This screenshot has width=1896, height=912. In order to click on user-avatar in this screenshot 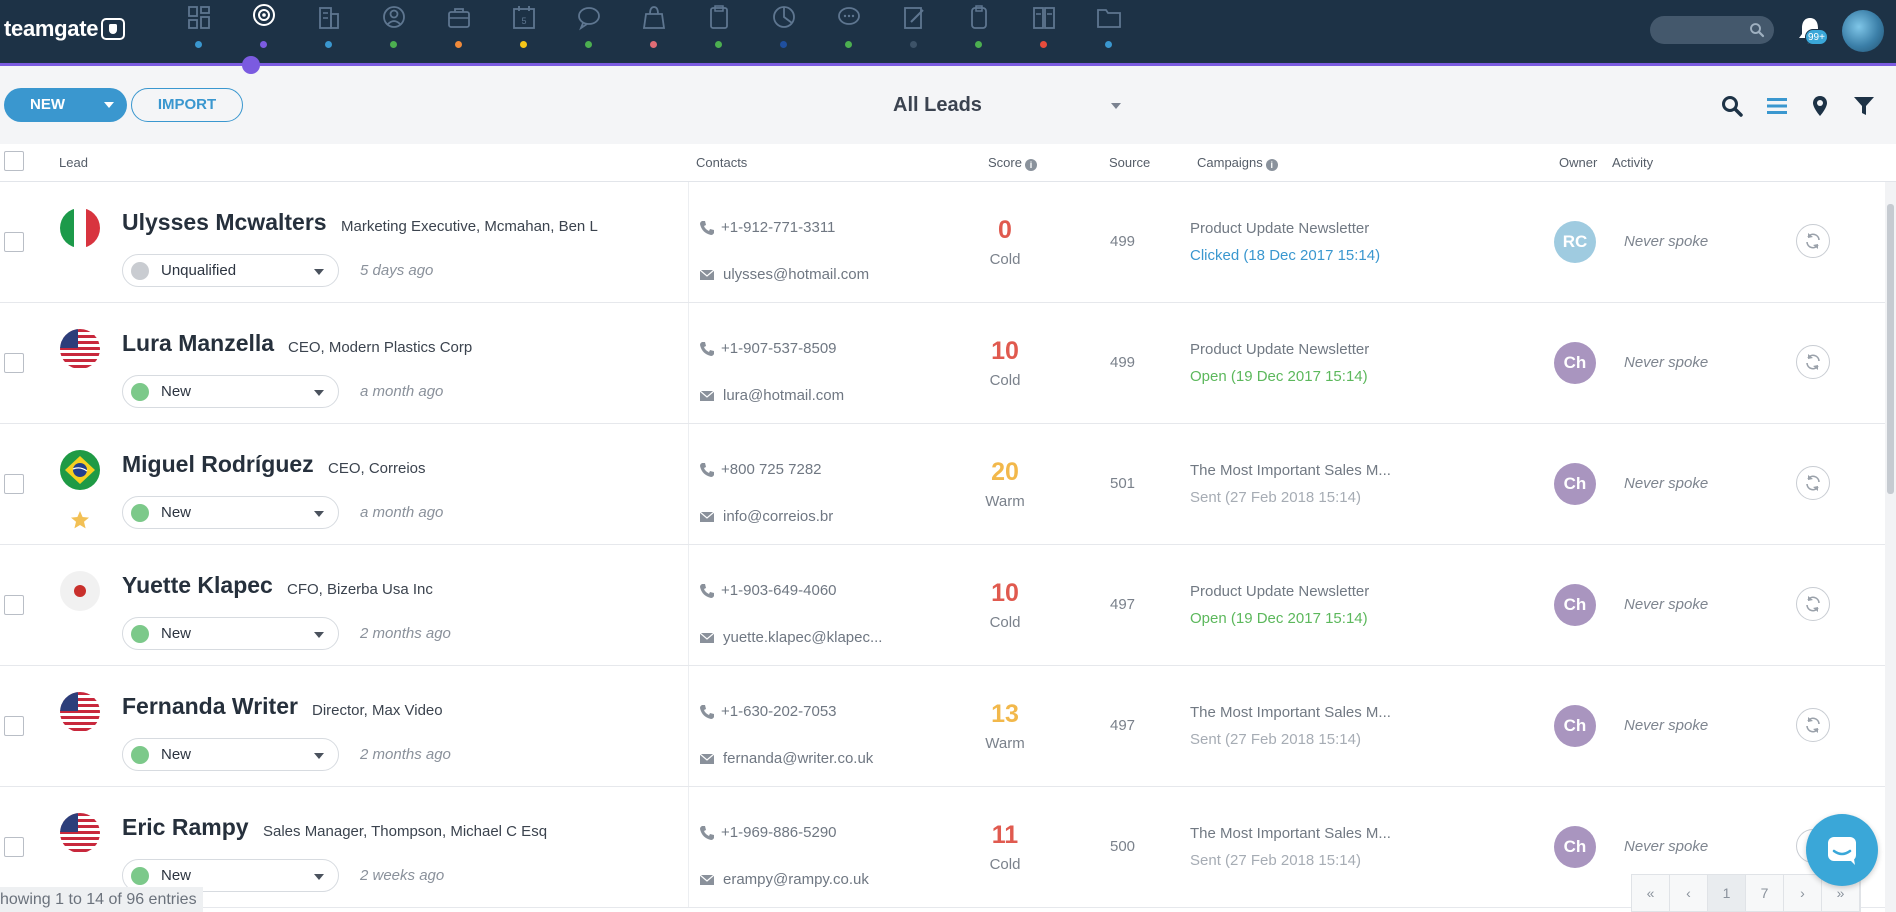, I will do `click(1863, 31)`.